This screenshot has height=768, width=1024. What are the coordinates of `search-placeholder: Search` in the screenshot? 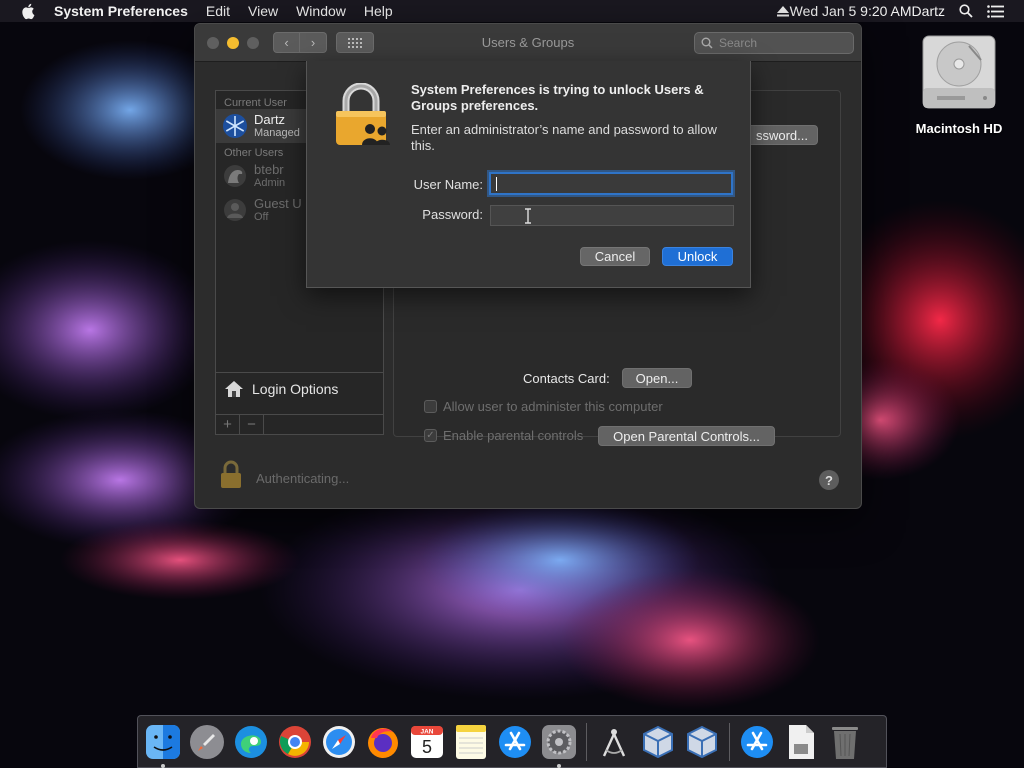 It's located at (738, 43).